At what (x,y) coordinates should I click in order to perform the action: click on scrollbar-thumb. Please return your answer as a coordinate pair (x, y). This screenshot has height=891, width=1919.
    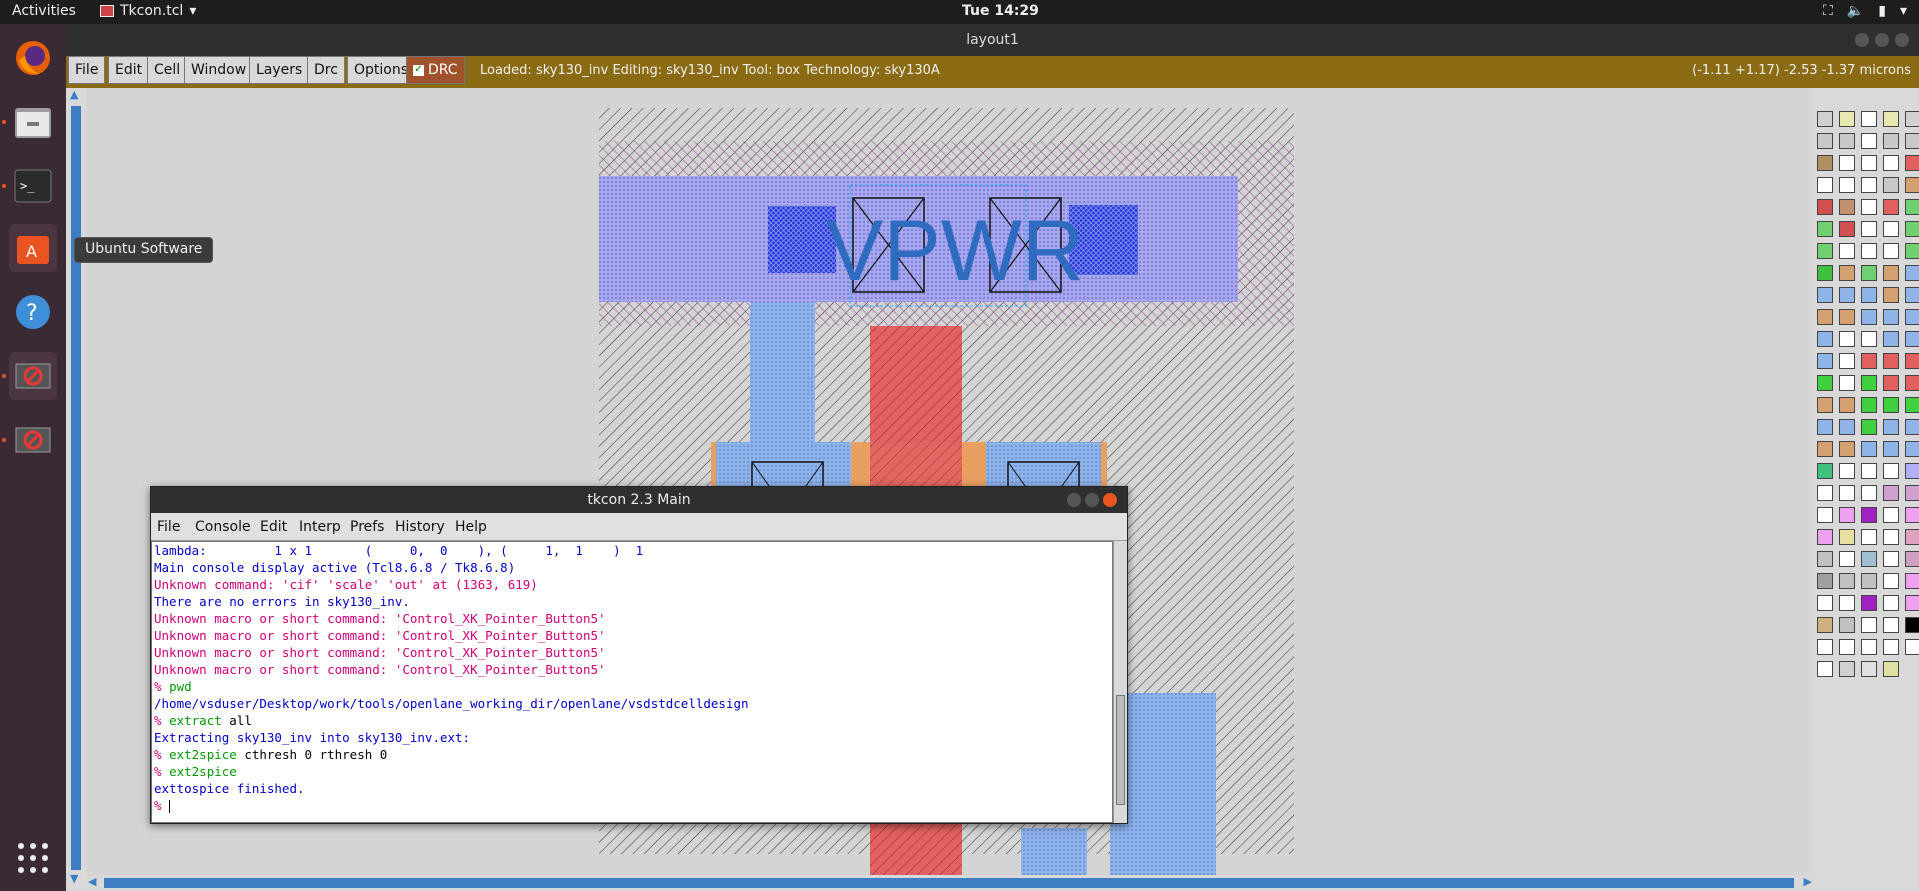
    Looking at the image, I should click on (1120, 750).